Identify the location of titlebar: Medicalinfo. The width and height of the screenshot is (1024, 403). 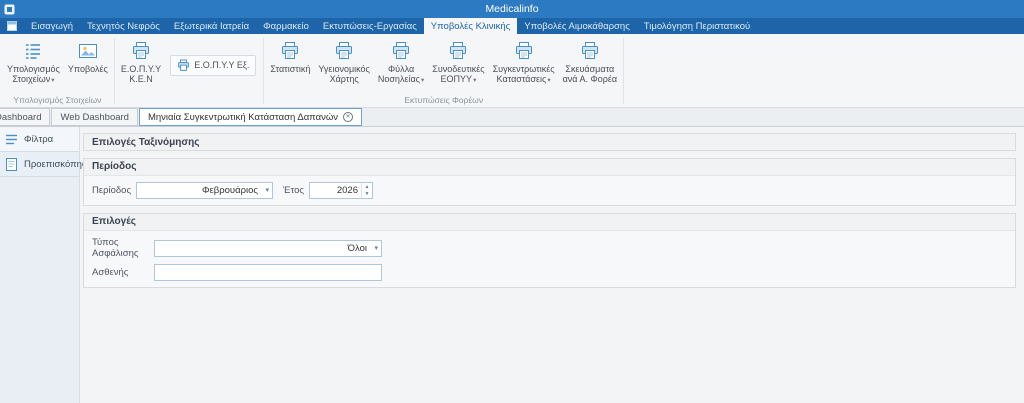
(512, 9).